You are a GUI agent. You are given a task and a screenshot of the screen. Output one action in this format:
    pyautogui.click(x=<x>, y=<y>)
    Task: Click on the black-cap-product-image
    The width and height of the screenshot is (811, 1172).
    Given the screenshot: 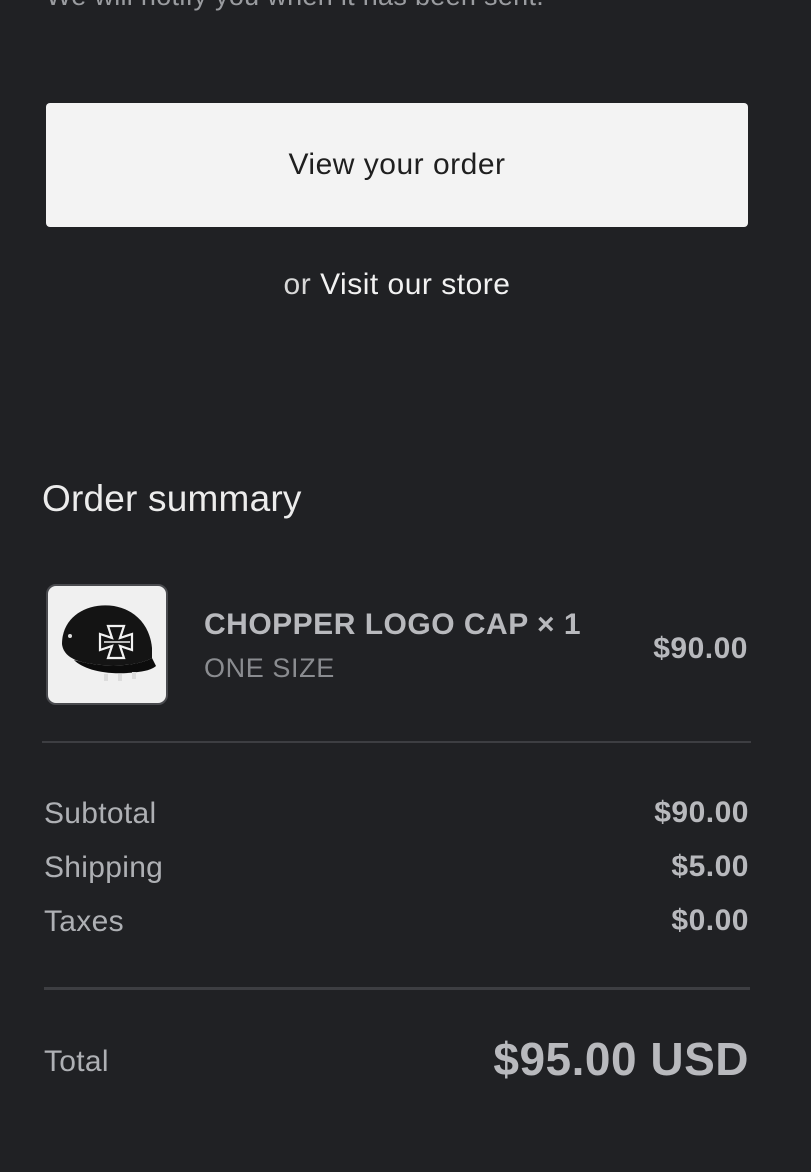 What is the action you would take?
    pyautogui.click(x=109, y=643)
    